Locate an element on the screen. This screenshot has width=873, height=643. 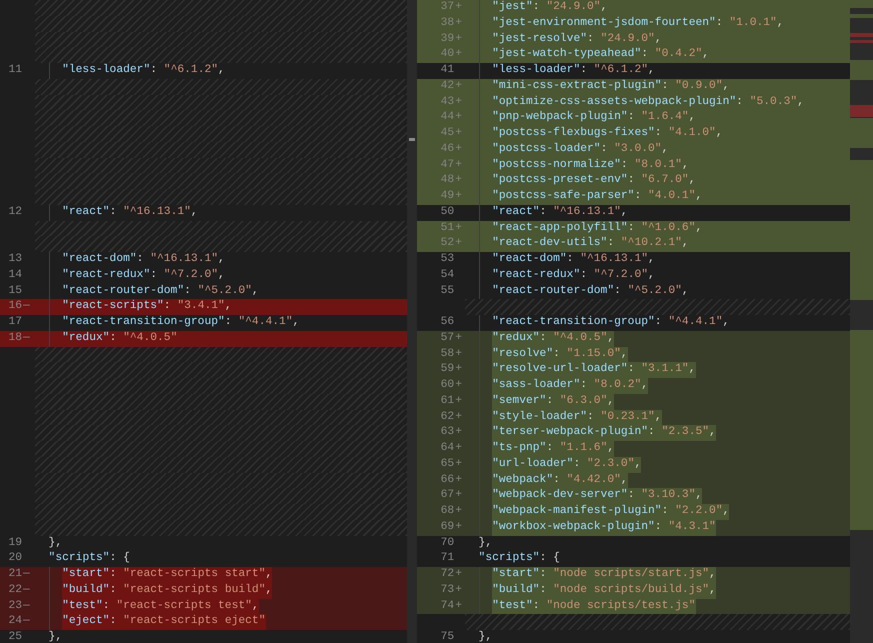
line-number: 42 is located at coordinates (447, 86).